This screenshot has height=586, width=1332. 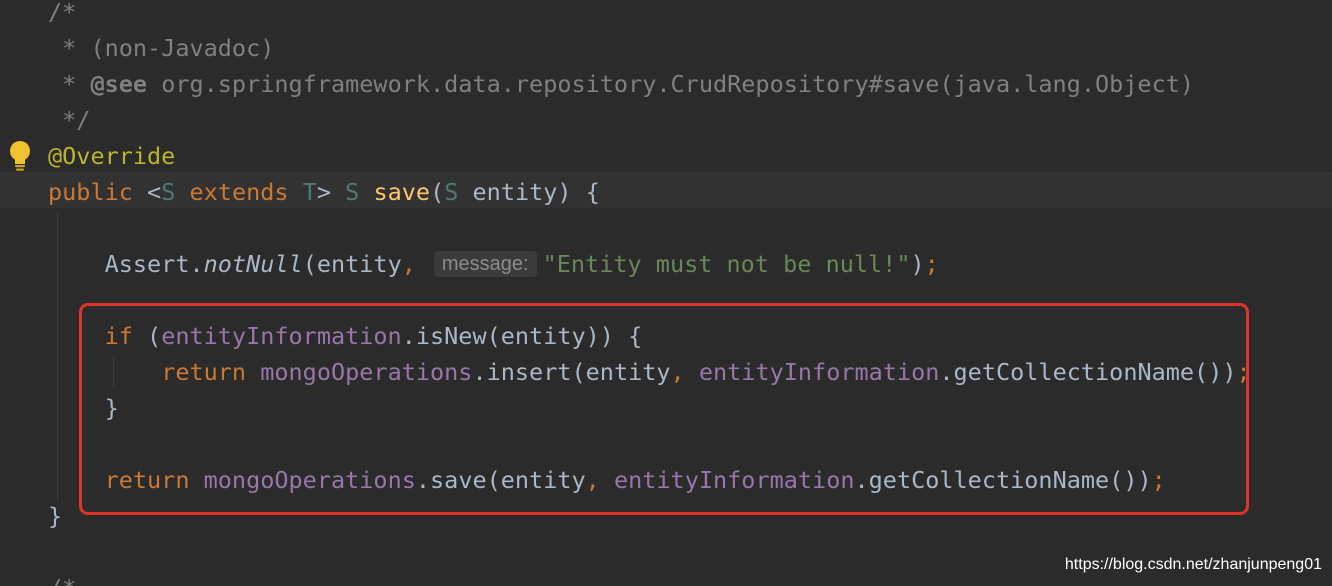 I want to click on code-token: Assert., so click(x=126, y=264).